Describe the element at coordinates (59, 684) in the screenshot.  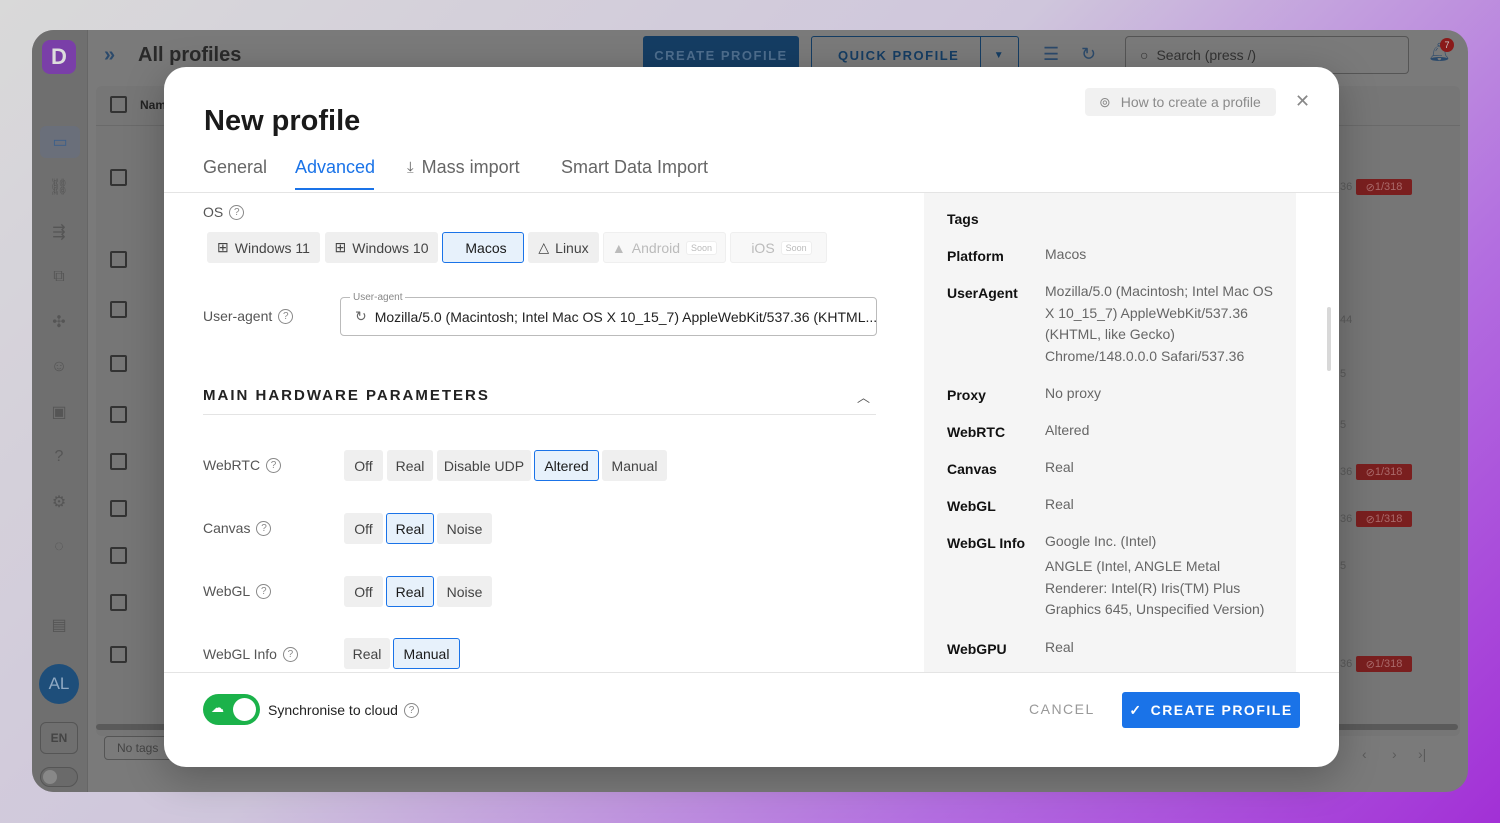
I see `avatar: AL` at that location.